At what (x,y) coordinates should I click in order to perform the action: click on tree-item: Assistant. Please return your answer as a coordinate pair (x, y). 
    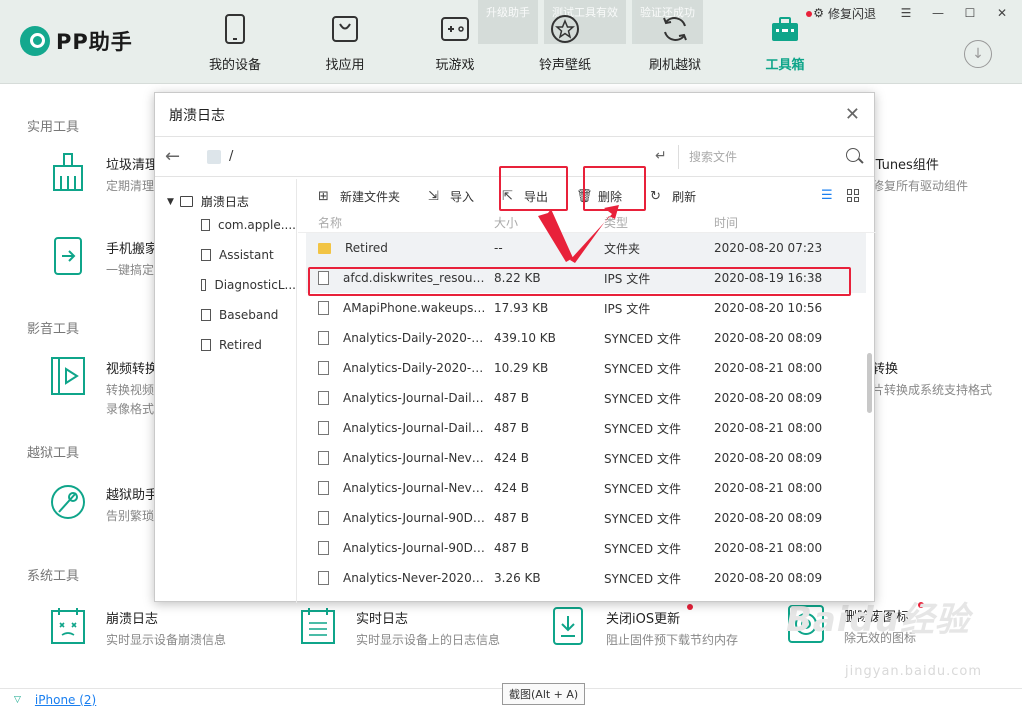
    Looking at the image, I should click on (225, 255).